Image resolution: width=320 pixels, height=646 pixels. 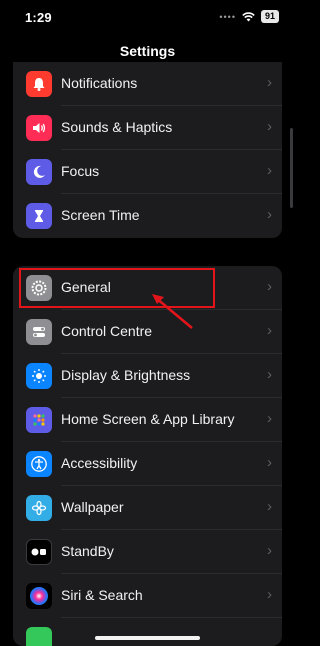 I want to click on toggles-icon, so click(x=39, y=332).